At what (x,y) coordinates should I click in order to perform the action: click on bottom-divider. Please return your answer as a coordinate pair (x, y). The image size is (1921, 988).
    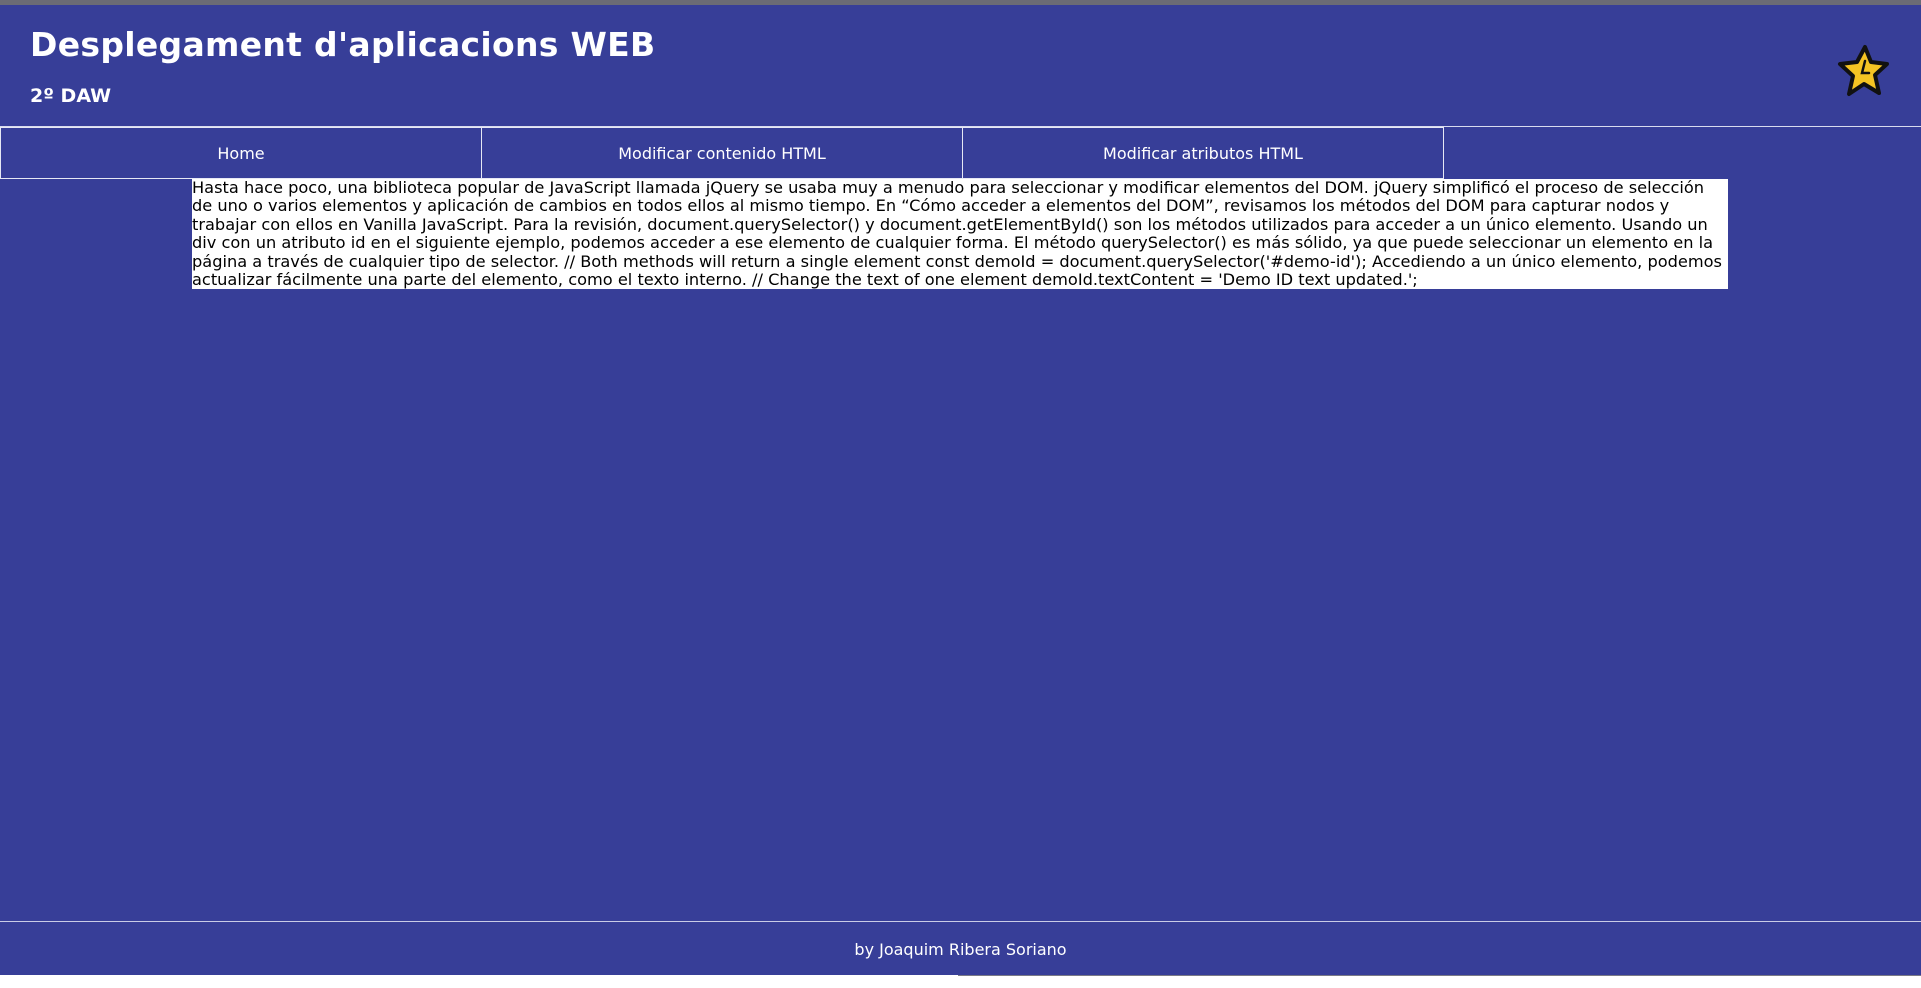
    Looking at the image, I should click on (1439, 975).